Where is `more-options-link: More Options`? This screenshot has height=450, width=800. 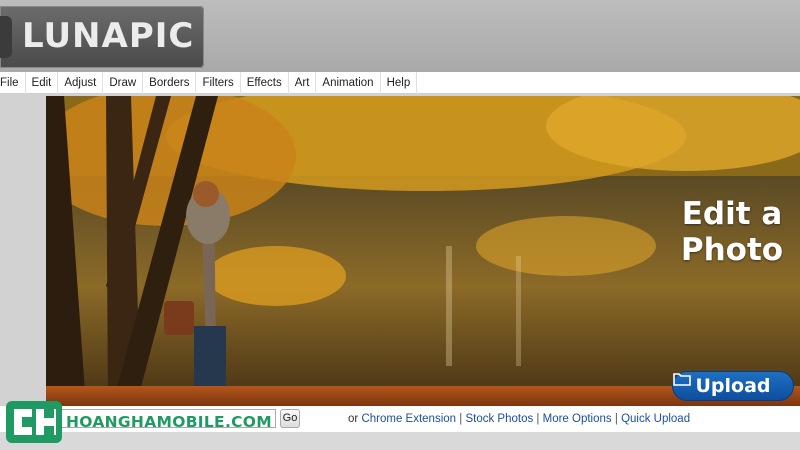 more-options-link: More Options is located at coordinates (577, 419).